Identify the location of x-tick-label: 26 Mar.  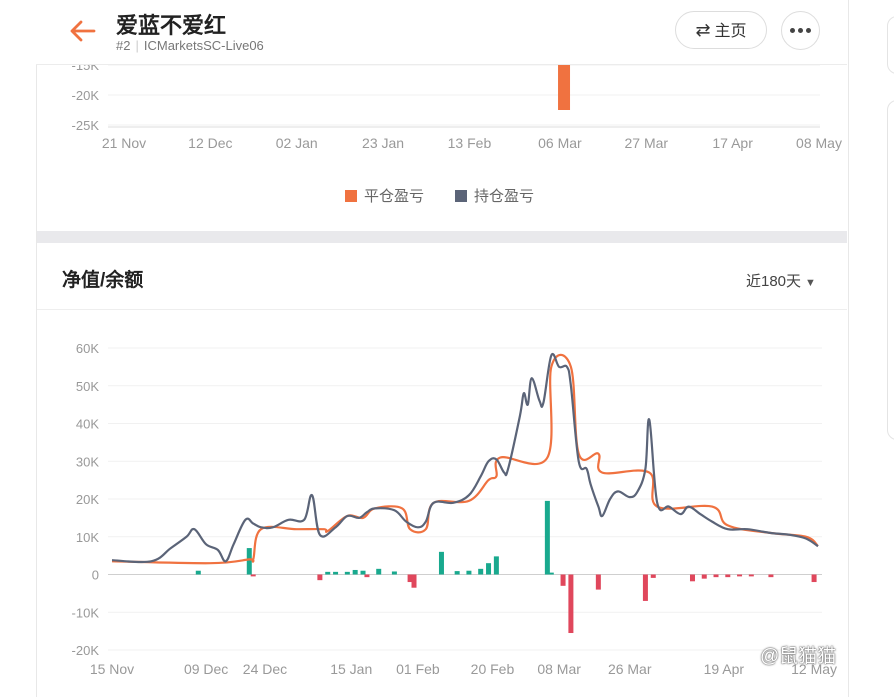
(630, 669).